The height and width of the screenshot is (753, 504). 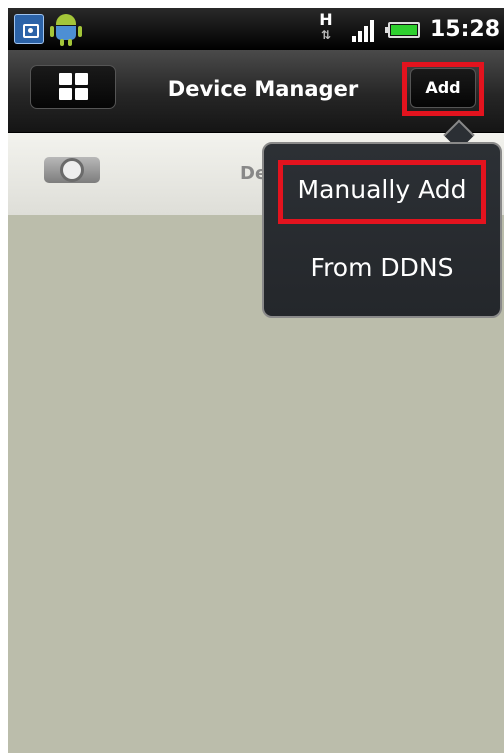 I want to click on battery-icon, so click(x=402, y=30).